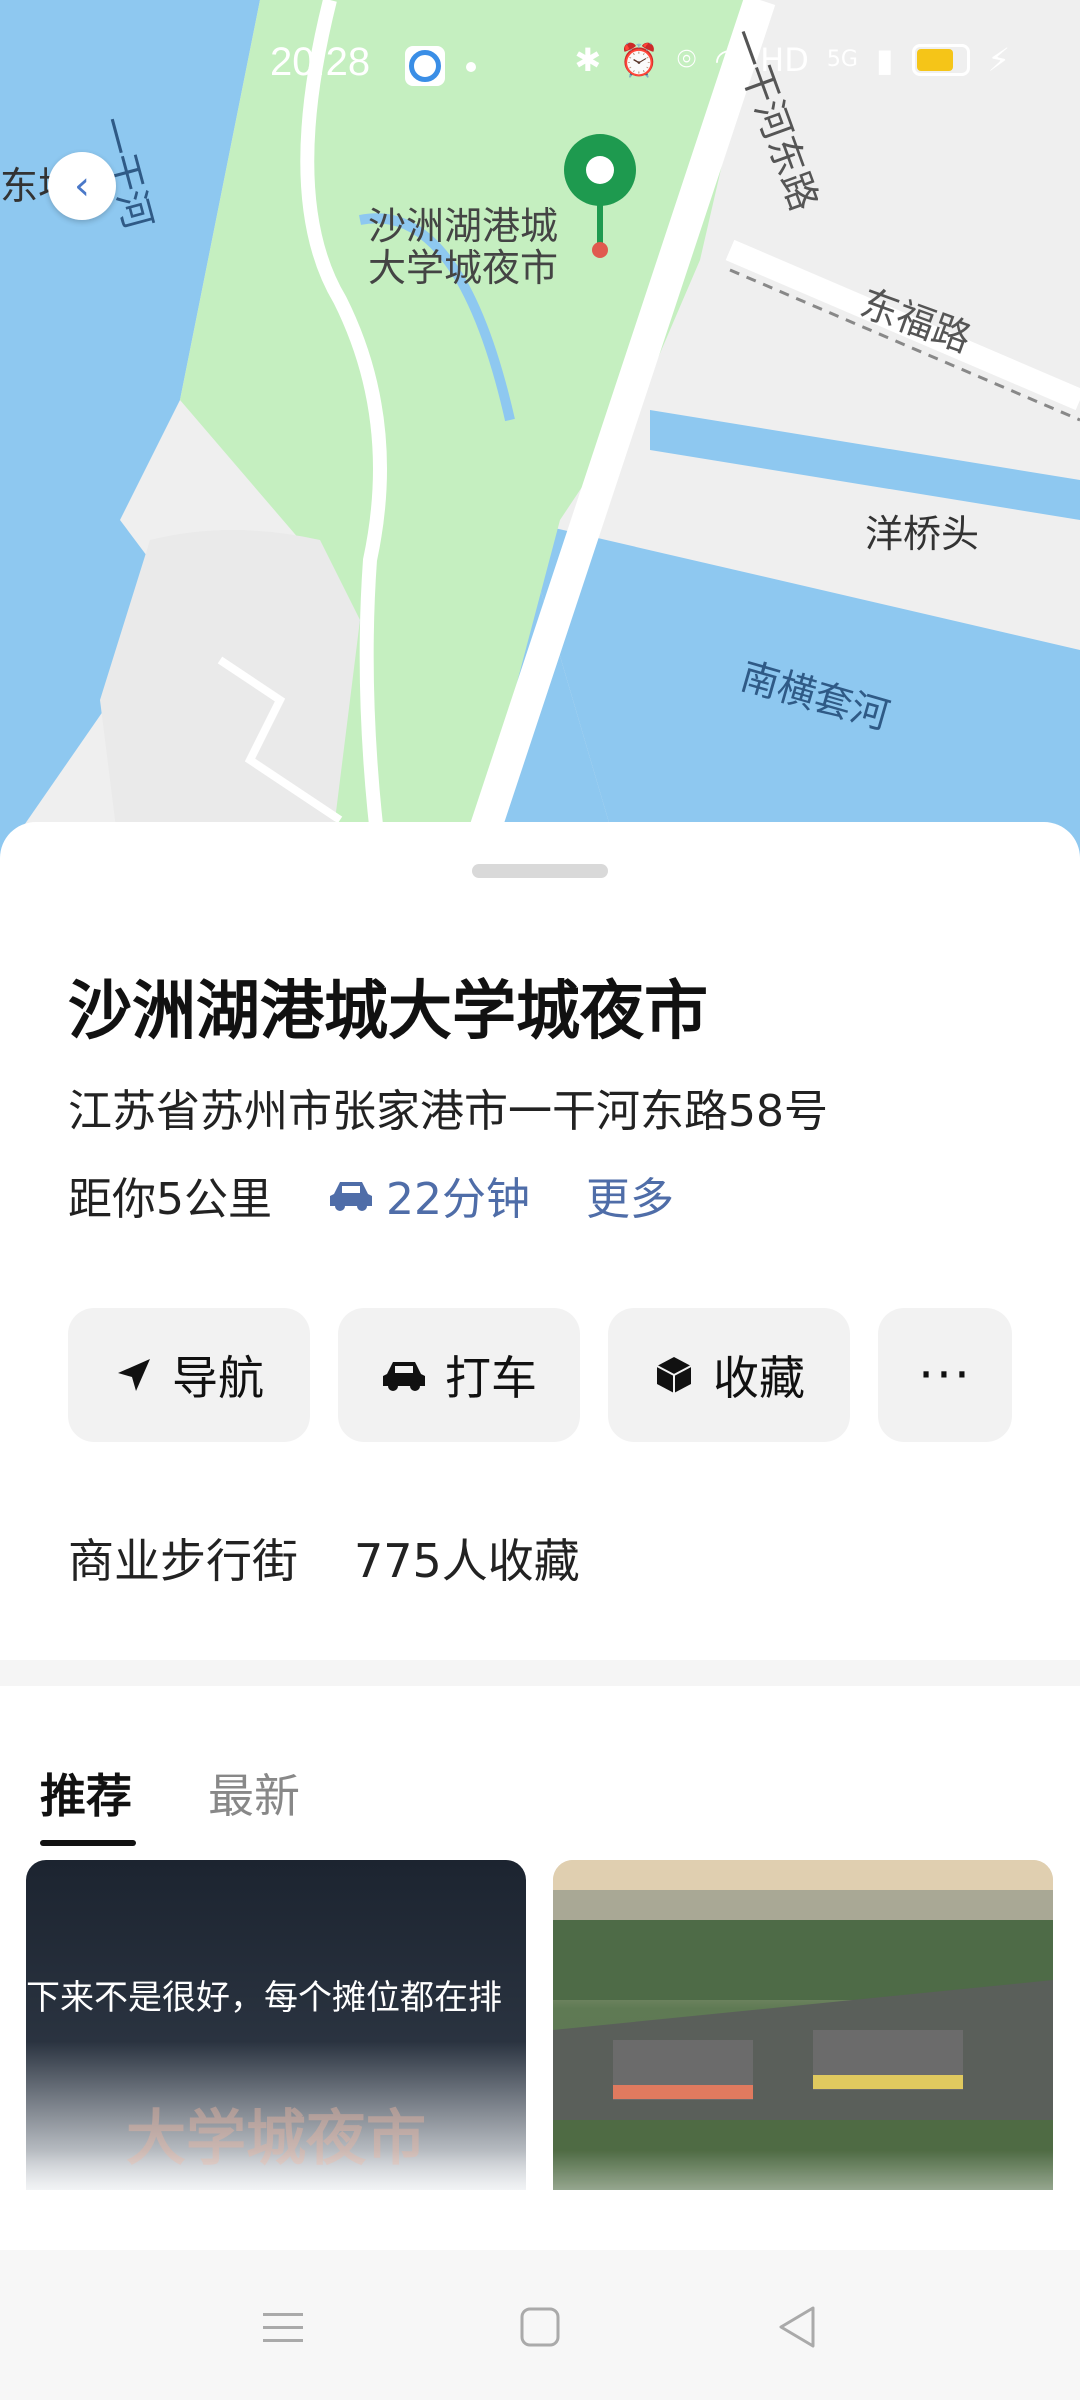  I want to click on action-buttons: 导航 打车 收藏 ···, so click(540, 1375).